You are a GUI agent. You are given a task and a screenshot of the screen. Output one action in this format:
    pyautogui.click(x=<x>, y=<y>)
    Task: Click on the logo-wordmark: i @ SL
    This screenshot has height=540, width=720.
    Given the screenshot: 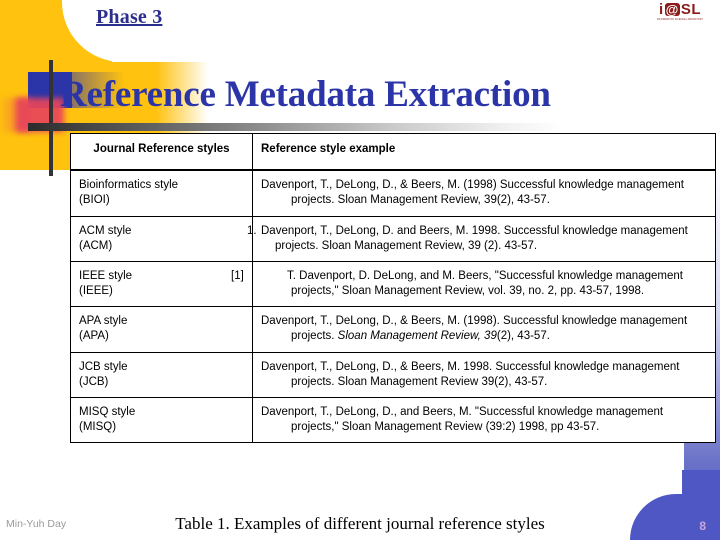 What is the action you would take?
    pyautogui.click(x=680, y=9)
    